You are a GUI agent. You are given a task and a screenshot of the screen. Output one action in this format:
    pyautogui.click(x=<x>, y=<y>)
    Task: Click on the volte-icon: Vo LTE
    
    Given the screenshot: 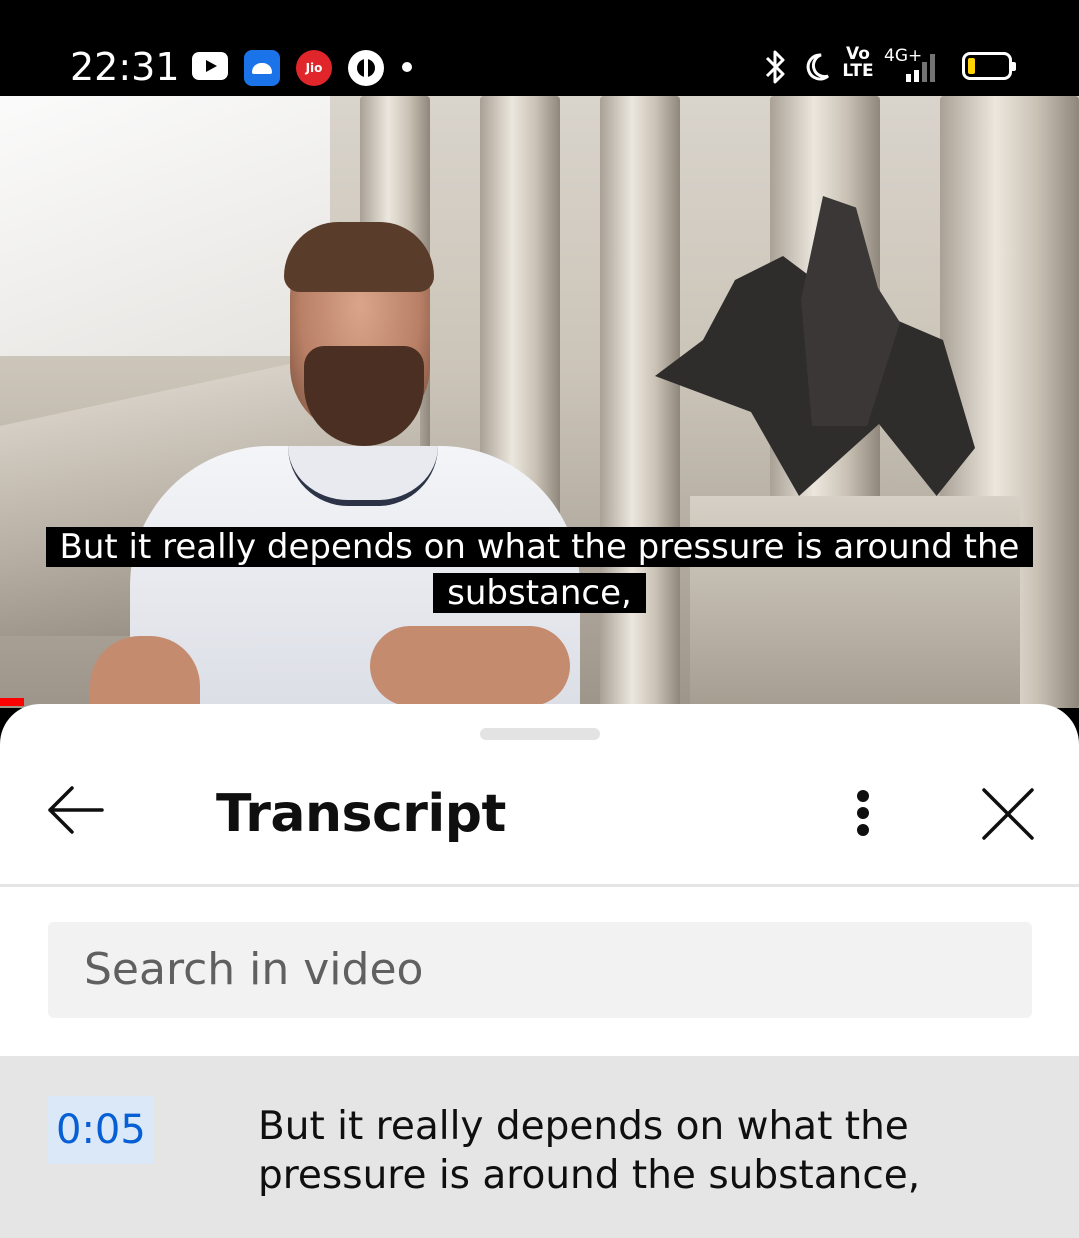 What is the action you would take?
    pyautogui.click(x=858, y=66)
    